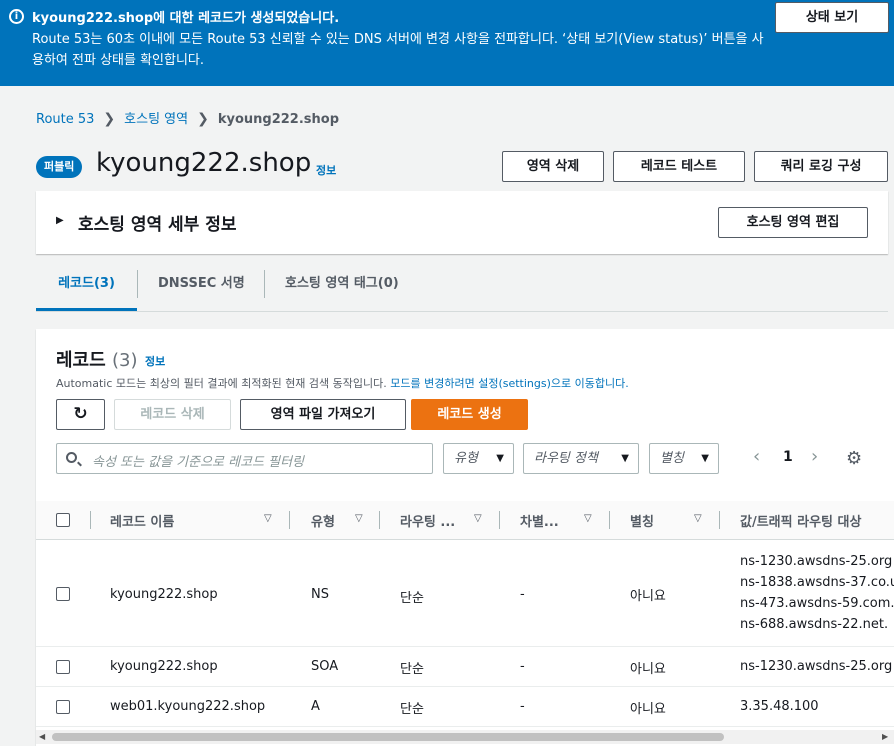 The height and width of the screenshot is (746, 894). I want to click on gear-icon: ⚙, so click(854, 458).